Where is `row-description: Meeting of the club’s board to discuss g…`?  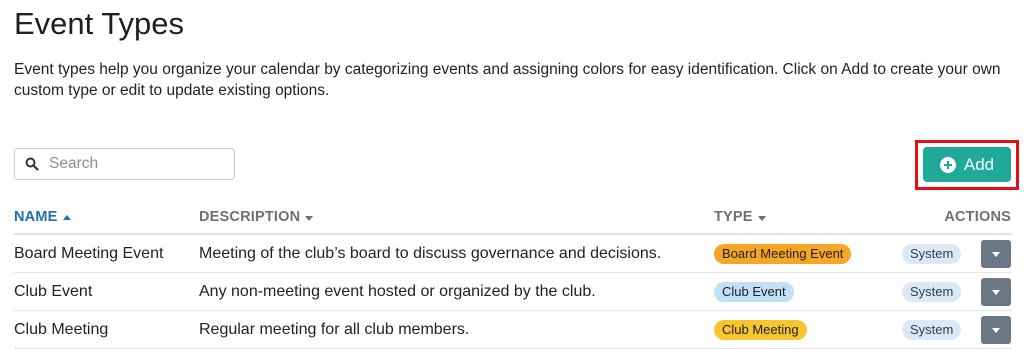 row-description: Meeting of the club’s board to discuss g… is located at coordinates (430, 253).